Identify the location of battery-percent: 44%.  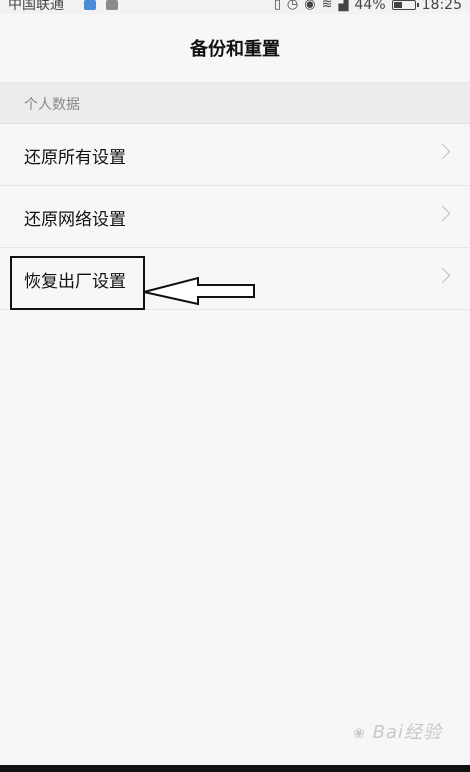
(370, 6).